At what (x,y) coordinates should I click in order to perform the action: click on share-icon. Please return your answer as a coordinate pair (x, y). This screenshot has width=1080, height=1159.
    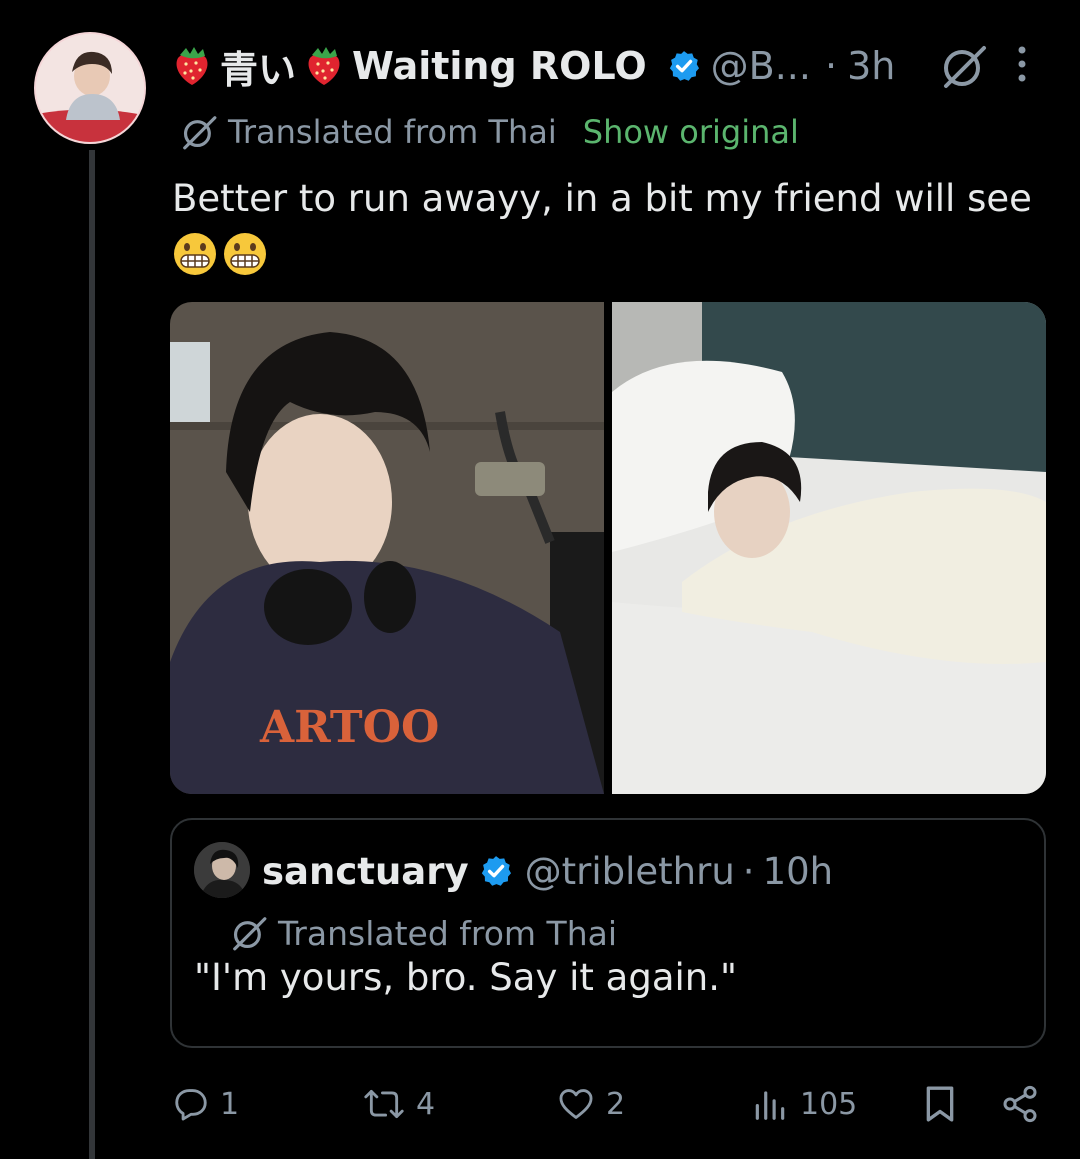
    Looking at the image, I should click on (1020, 1104).